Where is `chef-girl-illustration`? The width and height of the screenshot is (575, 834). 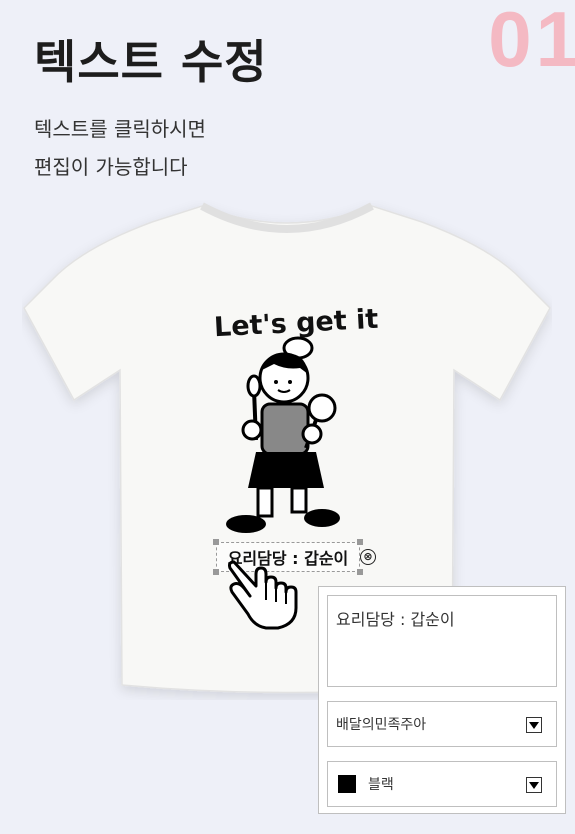
chef-girl-illustration is located at coordinates (283, 434).